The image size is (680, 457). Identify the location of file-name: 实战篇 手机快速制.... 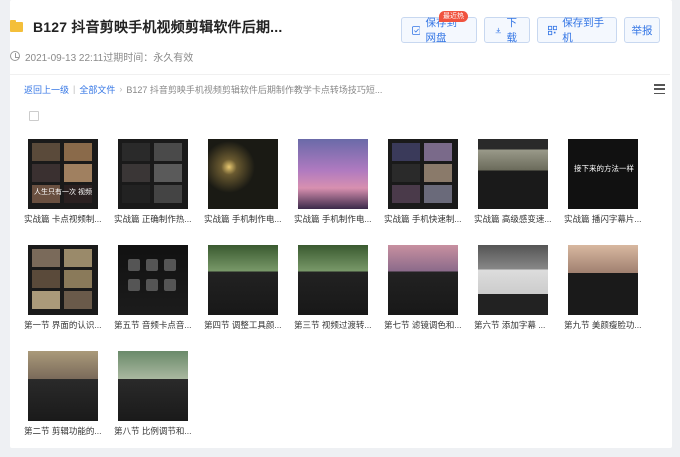
(423, 219).